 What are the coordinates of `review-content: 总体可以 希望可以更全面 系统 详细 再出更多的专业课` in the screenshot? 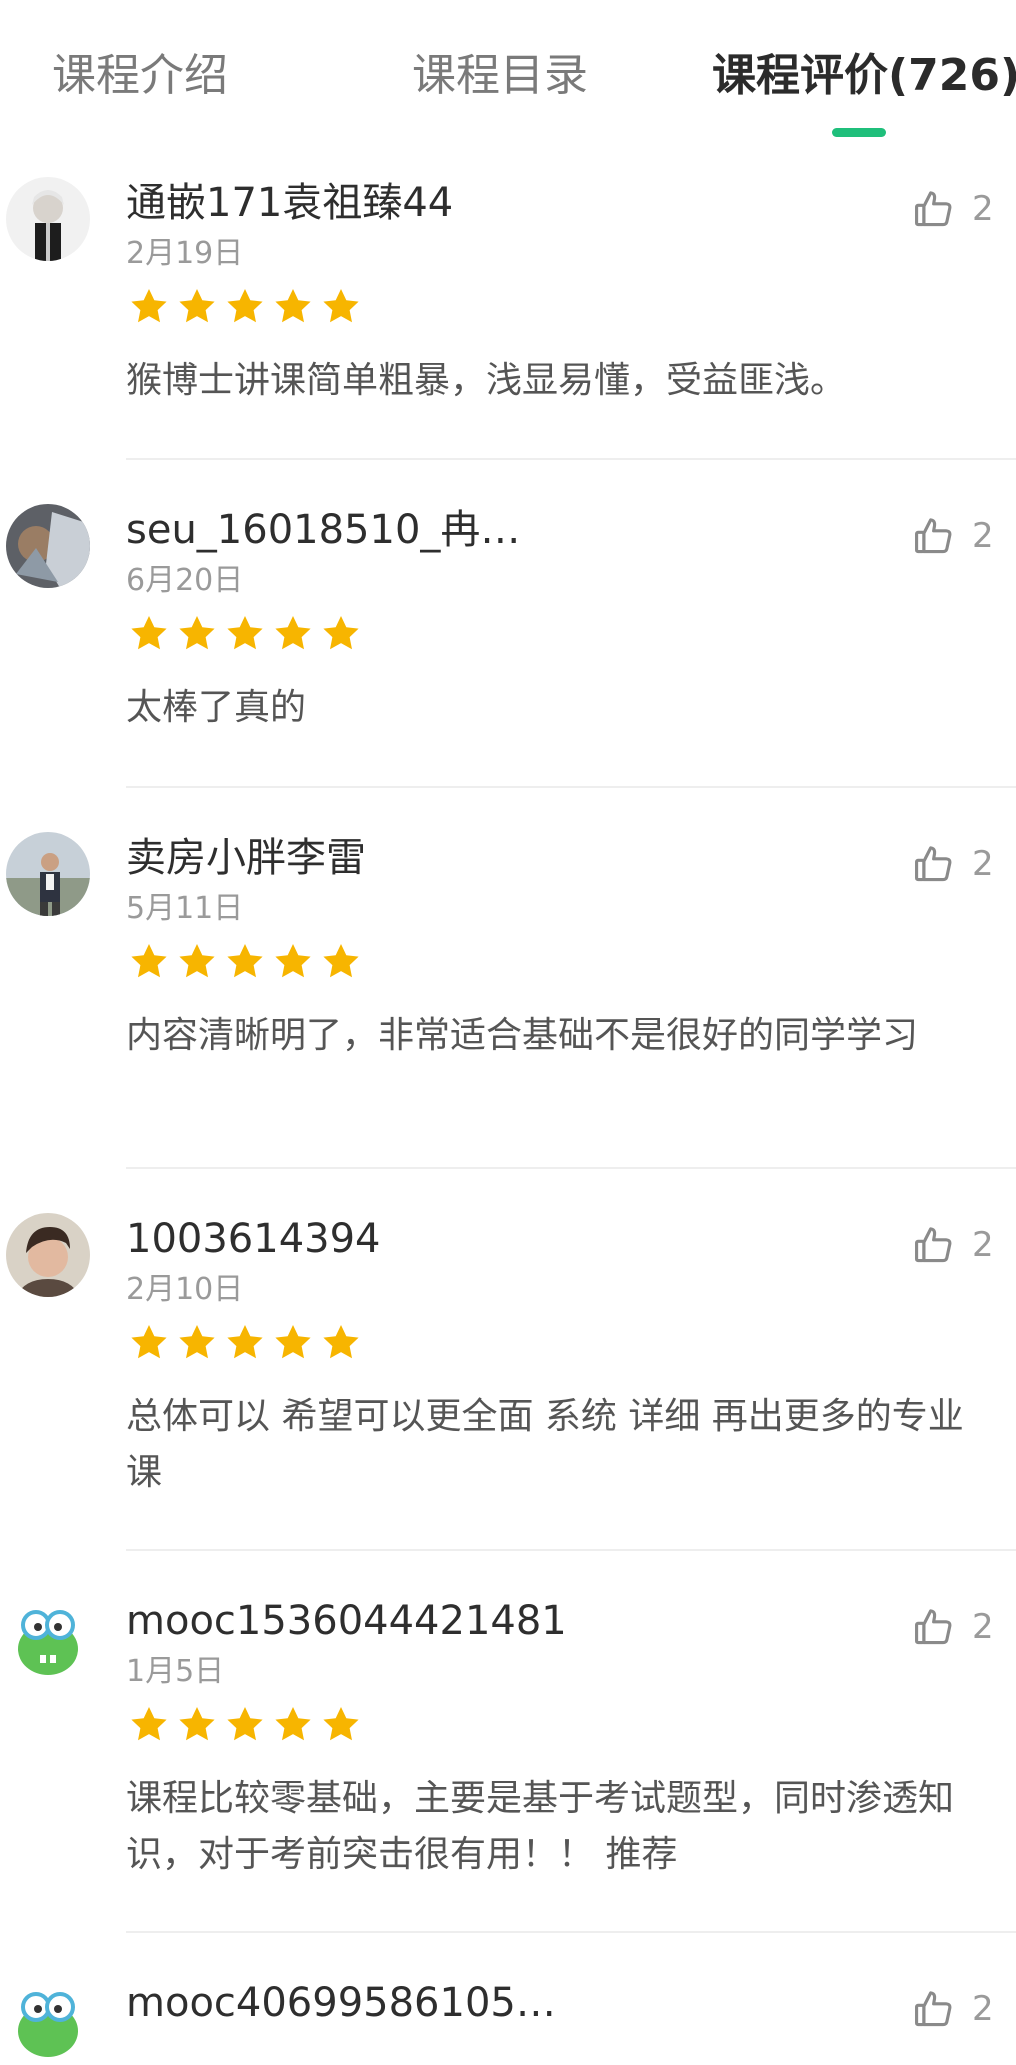 It's located at (545, 1444).